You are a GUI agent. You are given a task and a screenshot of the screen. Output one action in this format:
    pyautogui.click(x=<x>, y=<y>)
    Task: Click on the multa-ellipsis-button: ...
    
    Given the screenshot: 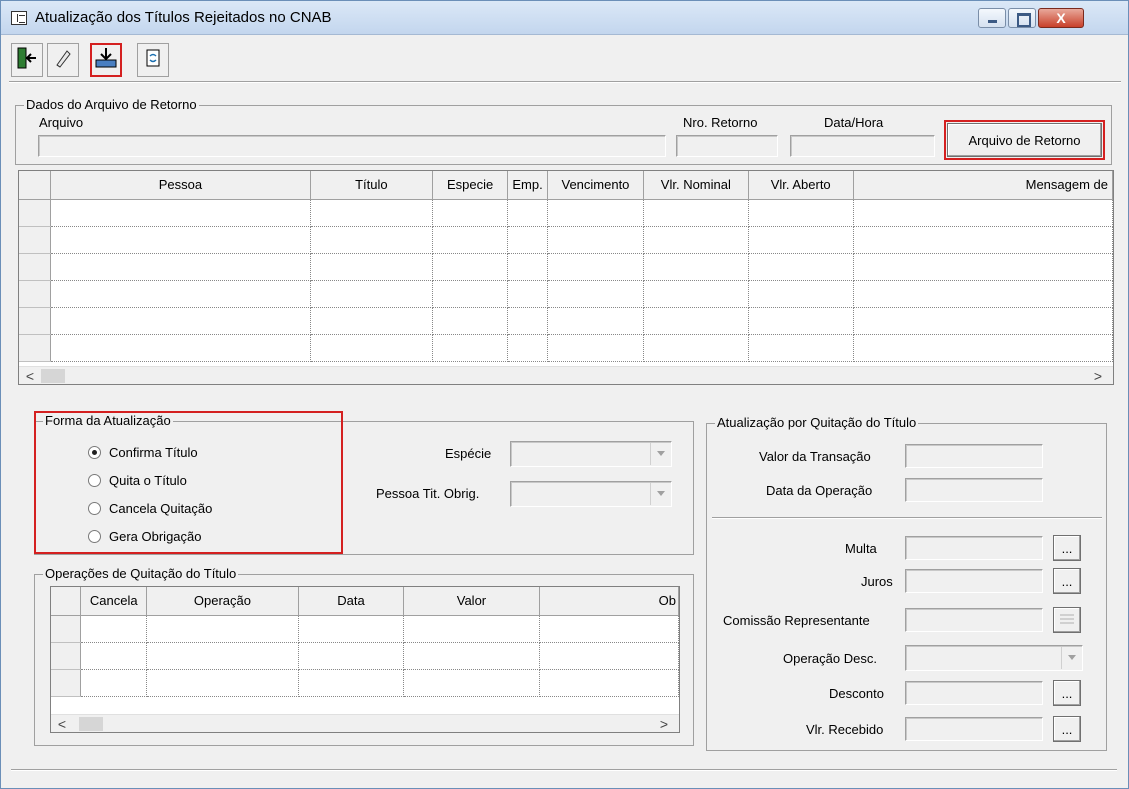 What is the action you would take?
    pyautogui.click(x=1067, y=548)
    